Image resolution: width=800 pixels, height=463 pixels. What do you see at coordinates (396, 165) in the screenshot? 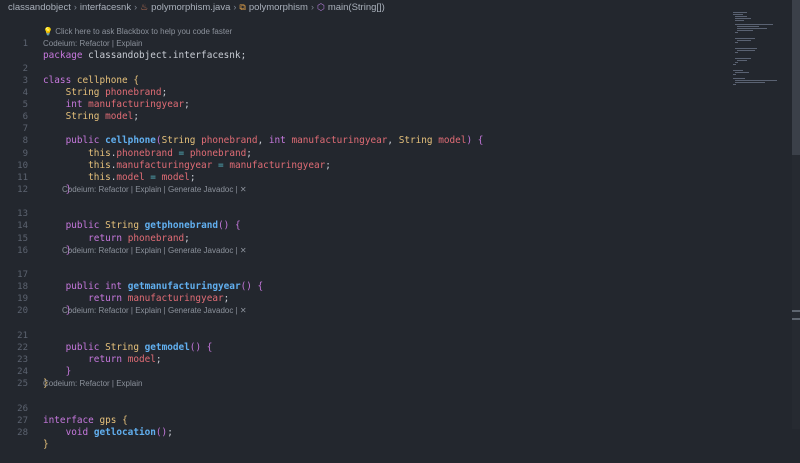
I see `code-line-10: 10 this.model = model;` at bounding box center [396, 165].